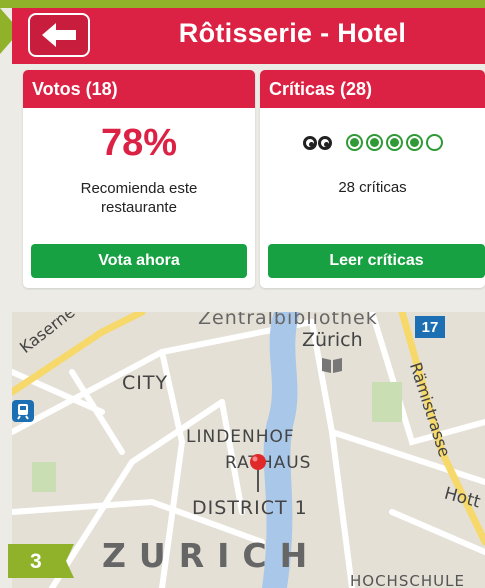 Image resolution: width=485 pixels, height=588 pixels. What do you see at coordinates (41, 561) in the screenshot?
I see `step-number-badge: 3` at bounding box center [41, 561].